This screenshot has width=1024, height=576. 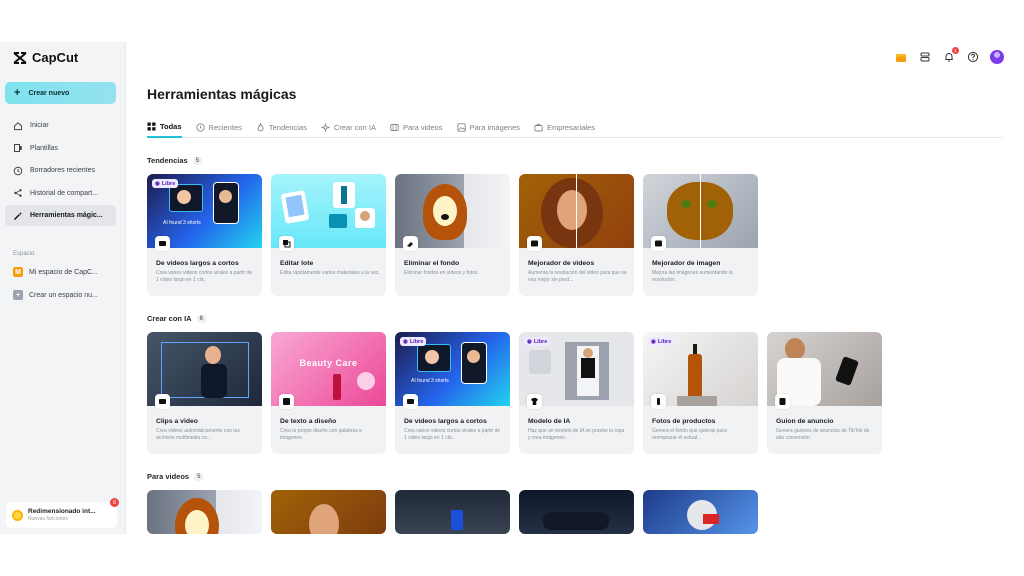 I want to click on plus-icon: +, so click(x=17, y=92).